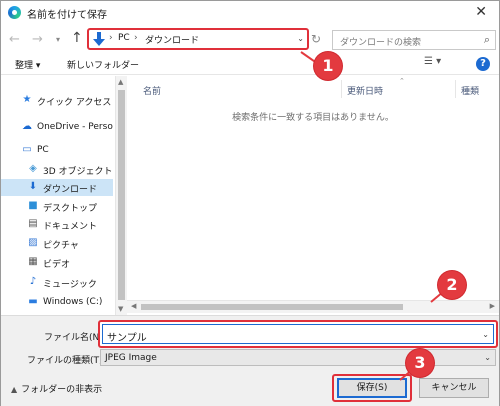 Image resolution: width=500 pixels, height=406 pixels. Describe the element at coordinates (77, 38) in the screenshot. I see `up-arrow-icon: ↑` at that location.